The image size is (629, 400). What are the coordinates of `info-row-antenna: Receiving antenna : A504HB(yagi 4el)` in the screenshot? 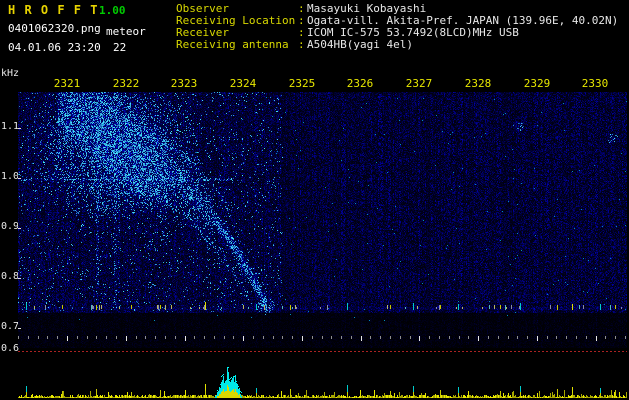 It's located at (397, 45).